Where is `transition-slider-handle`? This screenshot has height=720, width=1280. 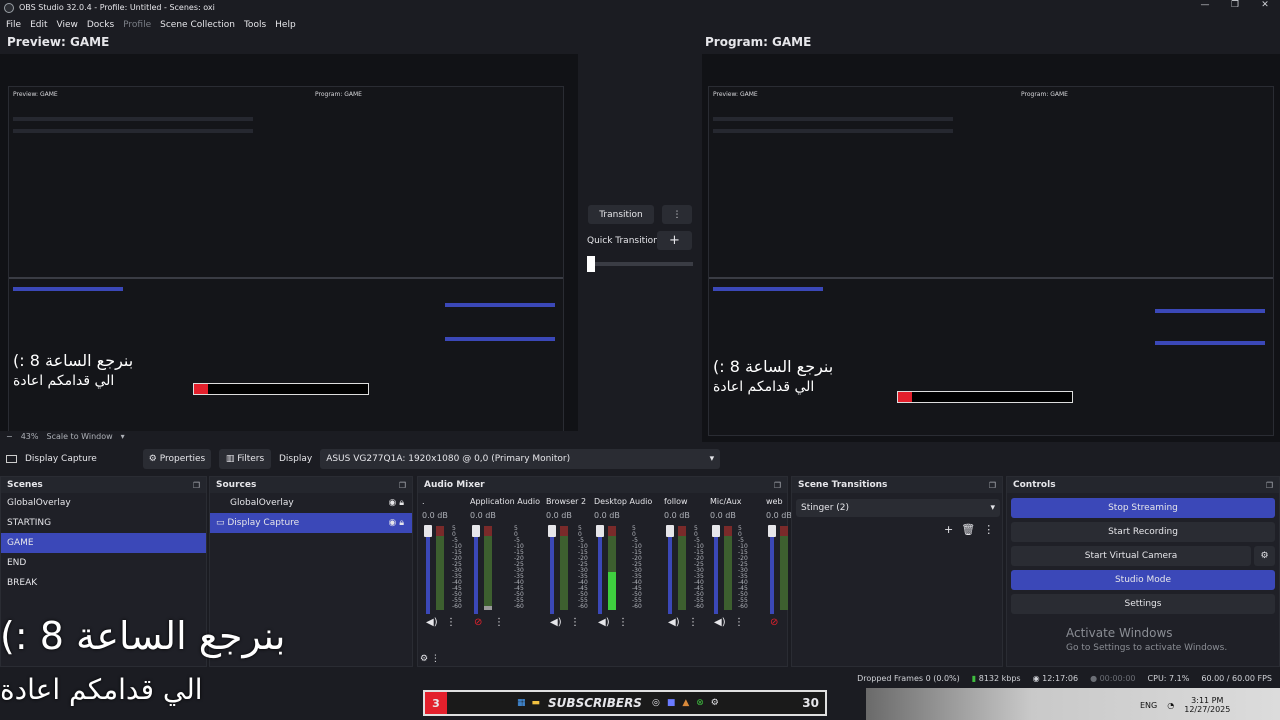 transition-slider-handle is located at coordinates (591, 264).